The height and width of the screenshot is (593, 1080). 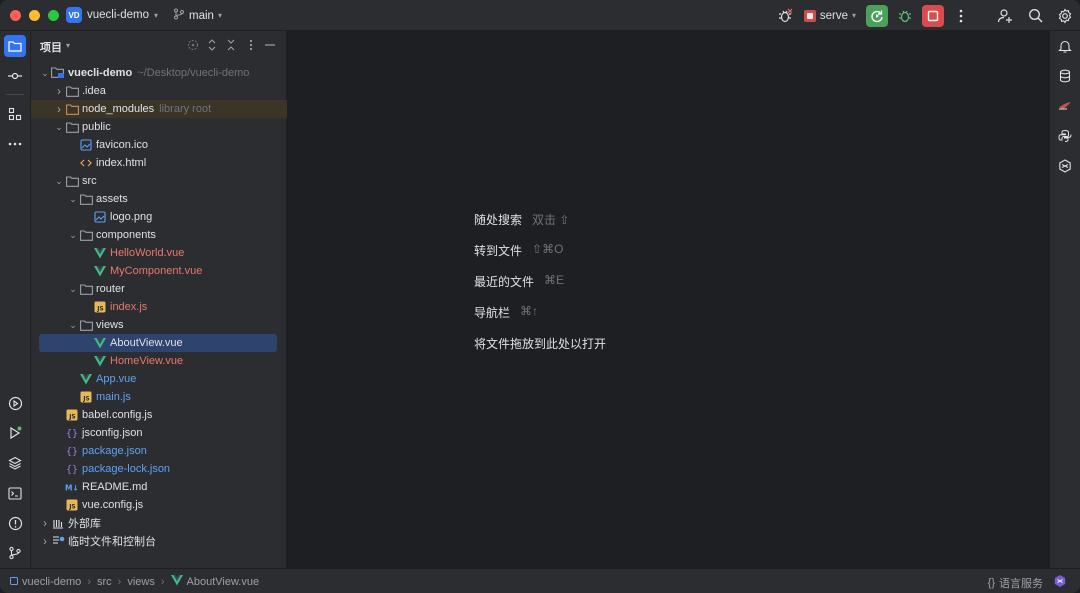 What do you see at coordinates (159, 253) in the screenshot?
I see `tree-item: HelloWorld.vue` at bounding box center [159, 253].